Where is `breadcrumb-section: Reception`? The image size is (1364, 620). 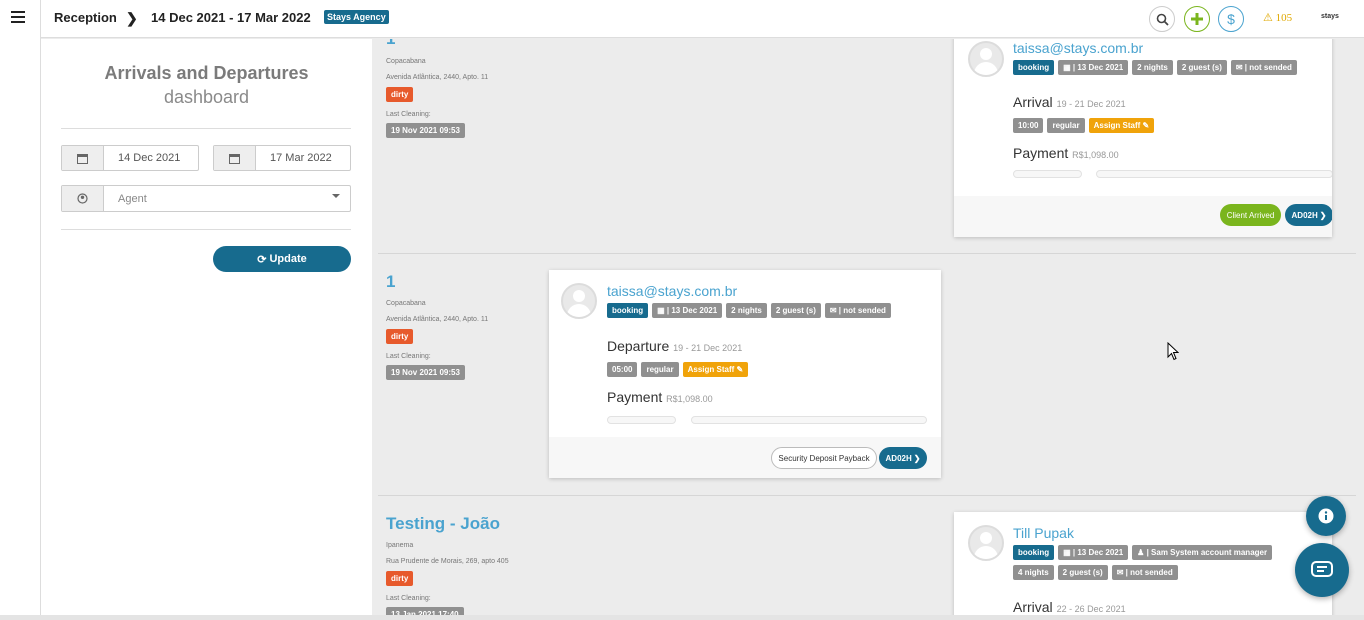 breadcrumb-section: Reception is located at coordinates (85, 17).